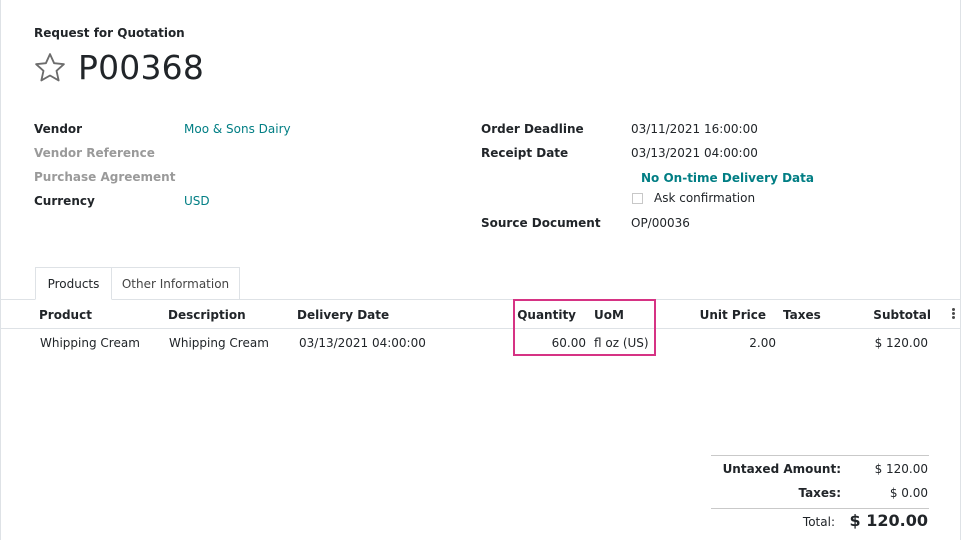 This screenshot has width=961, height=540. Describe the element at coordinates (621, 343) in the screenshot. I see `cell-uom: fl oz (US)` at that location.